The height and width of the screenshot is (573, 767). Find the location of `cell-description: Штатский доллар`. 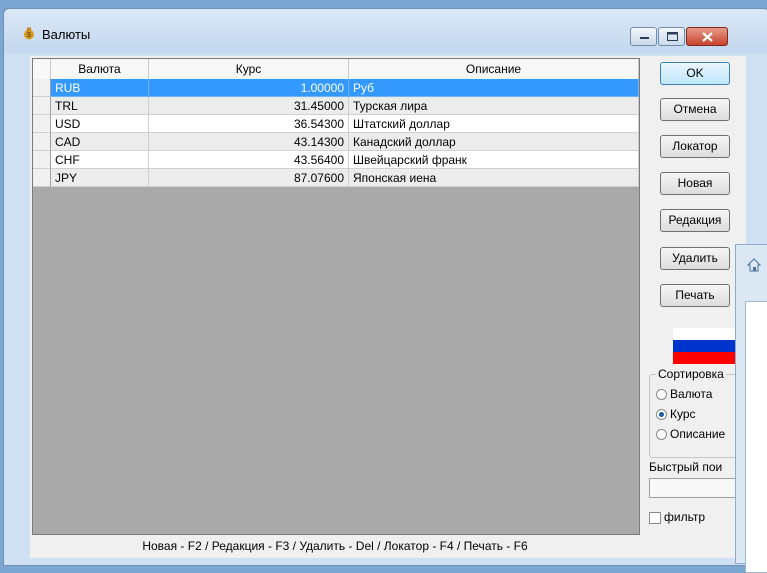

cell-description: Штатский доллар is located at coordinates (494, 124).